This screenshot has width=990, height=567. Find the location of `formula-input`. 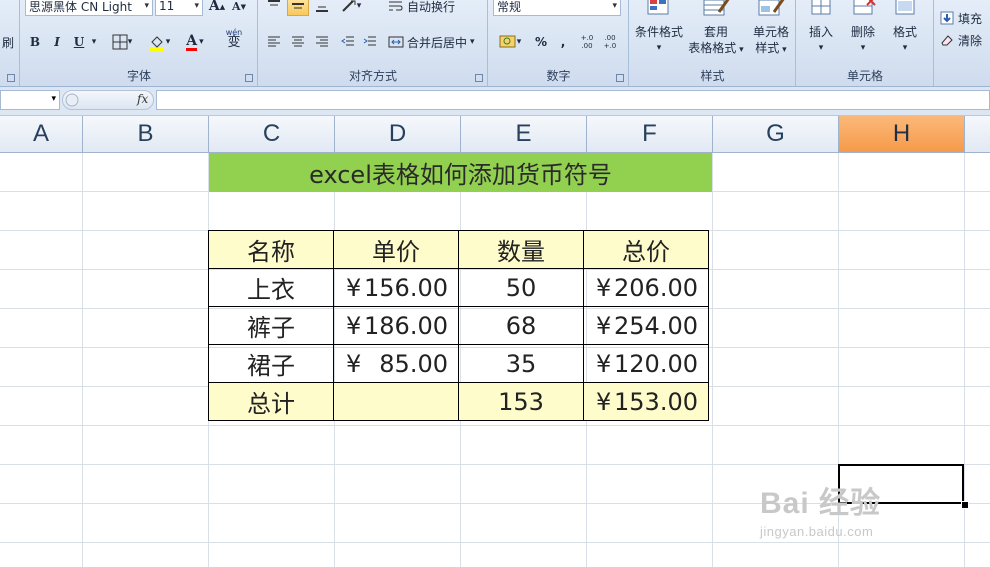

formula-input is located at coordinates (573, 100).